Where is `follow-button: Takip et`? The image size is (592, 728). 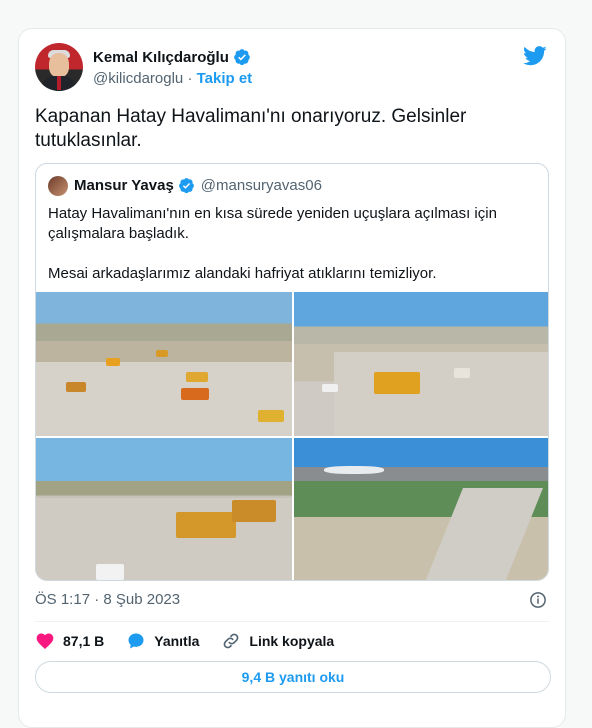
follow-button: Takip et is located at coordinates (225, 78).